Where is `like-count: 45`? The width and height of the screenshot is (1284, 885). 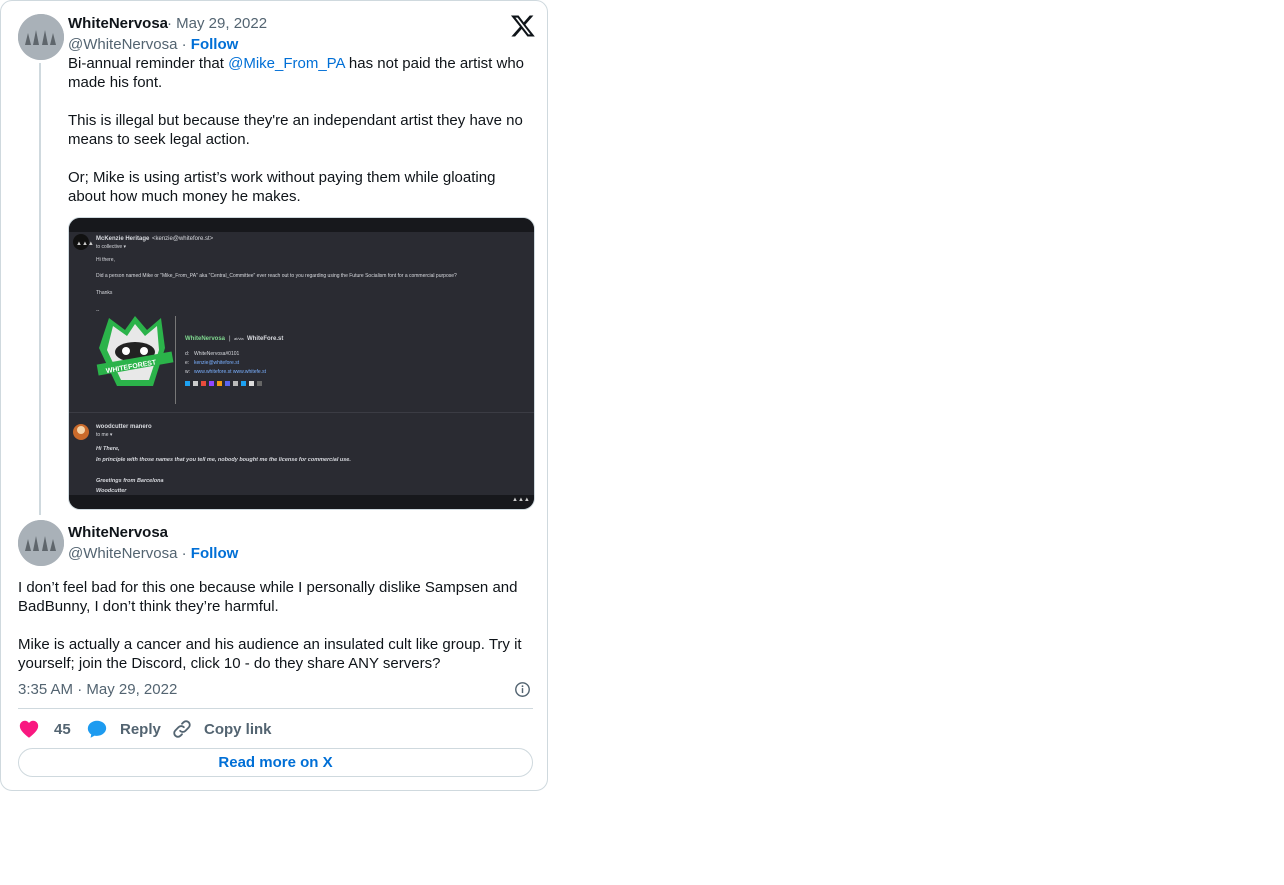 like-count: 45 is located at coordinates (62, 729).